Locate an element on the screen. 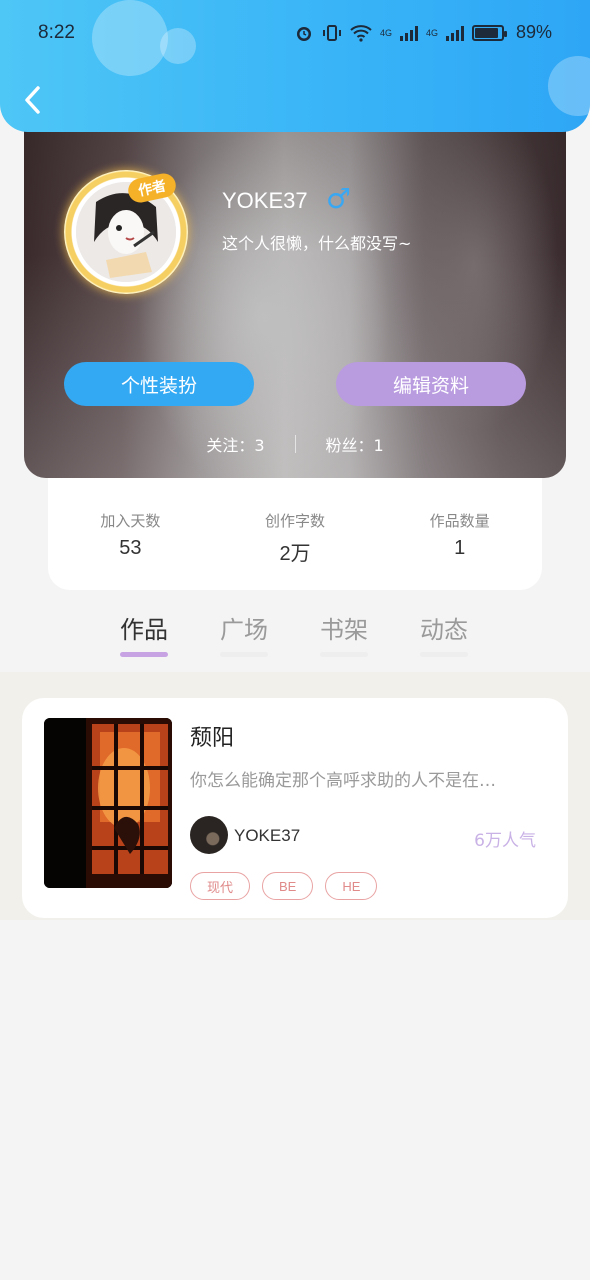 Image resolution: width=590 pixels, height=1280 pixels. avatar: 作者 is located at coordinates (126, 232).